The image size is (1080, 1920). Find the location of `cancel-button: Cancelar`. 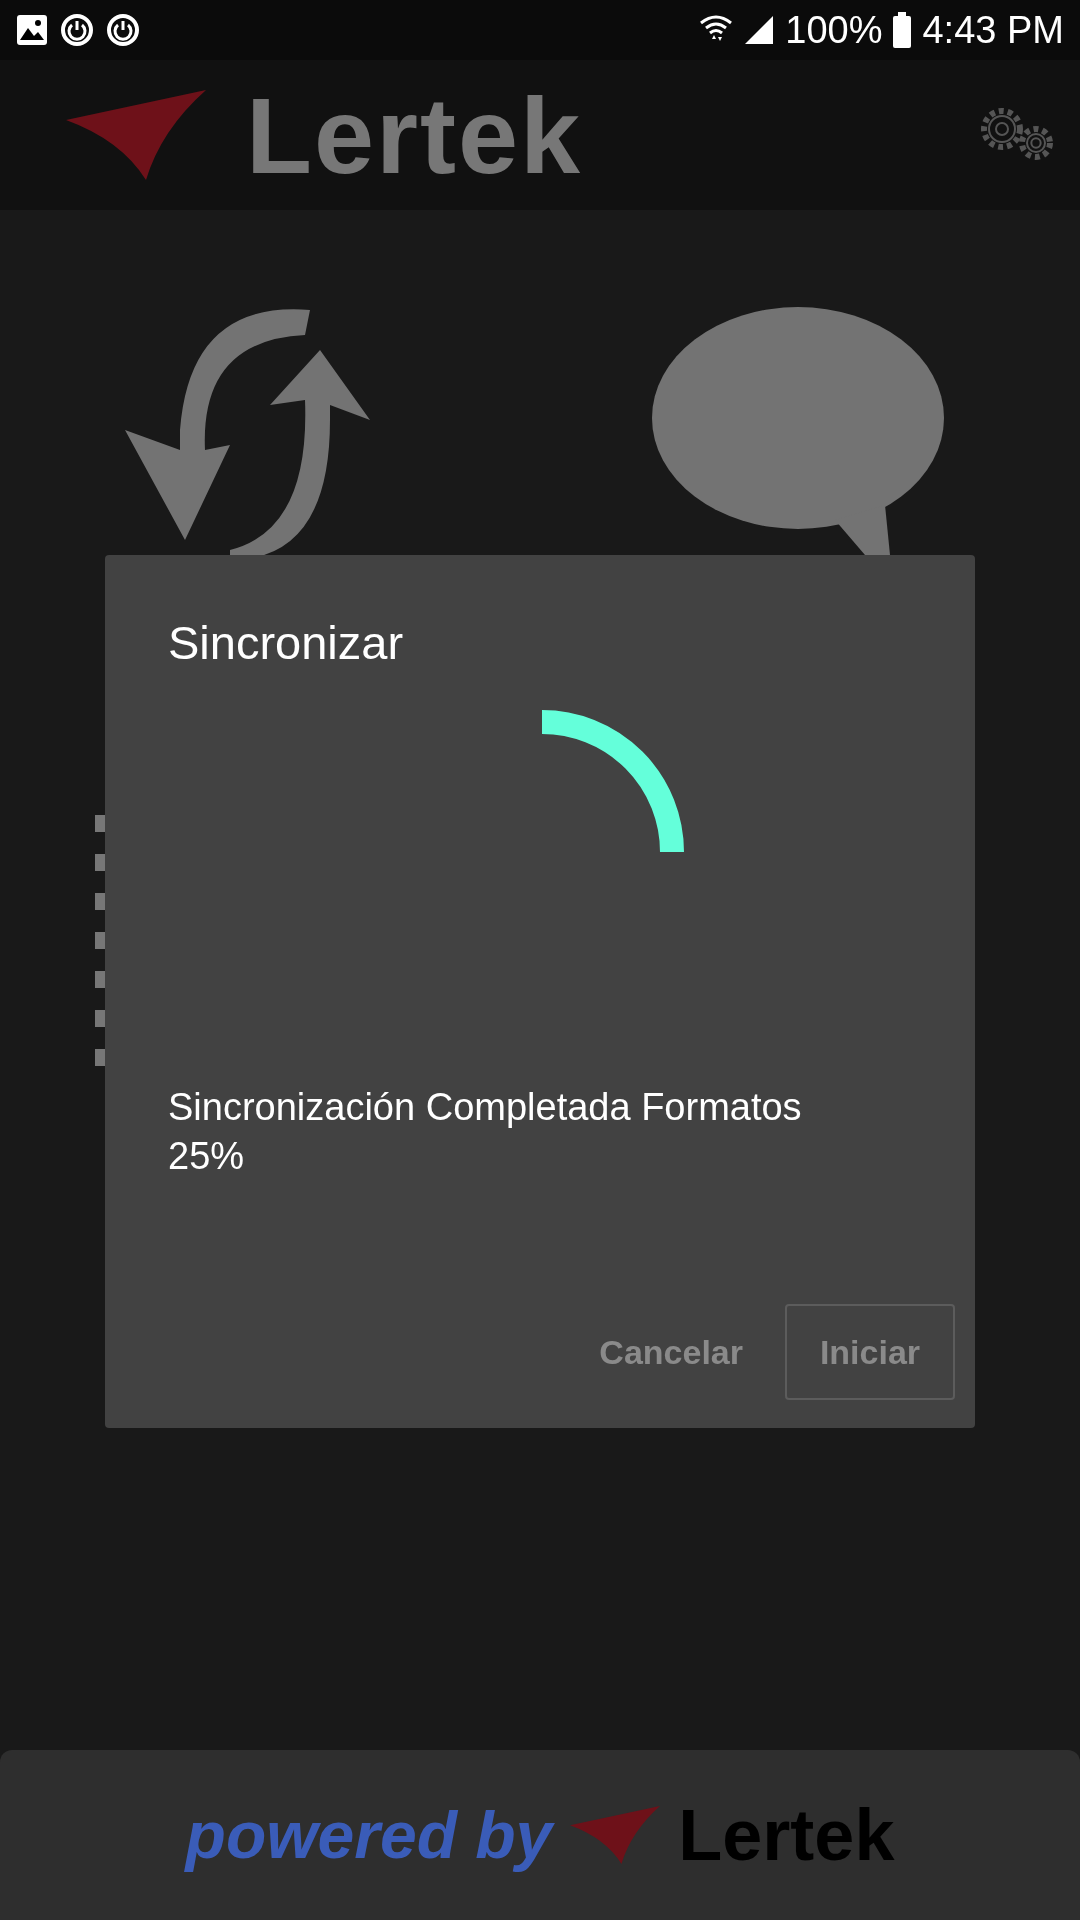

cancel-button: Cancelar is located at coordinates (671, 1352).